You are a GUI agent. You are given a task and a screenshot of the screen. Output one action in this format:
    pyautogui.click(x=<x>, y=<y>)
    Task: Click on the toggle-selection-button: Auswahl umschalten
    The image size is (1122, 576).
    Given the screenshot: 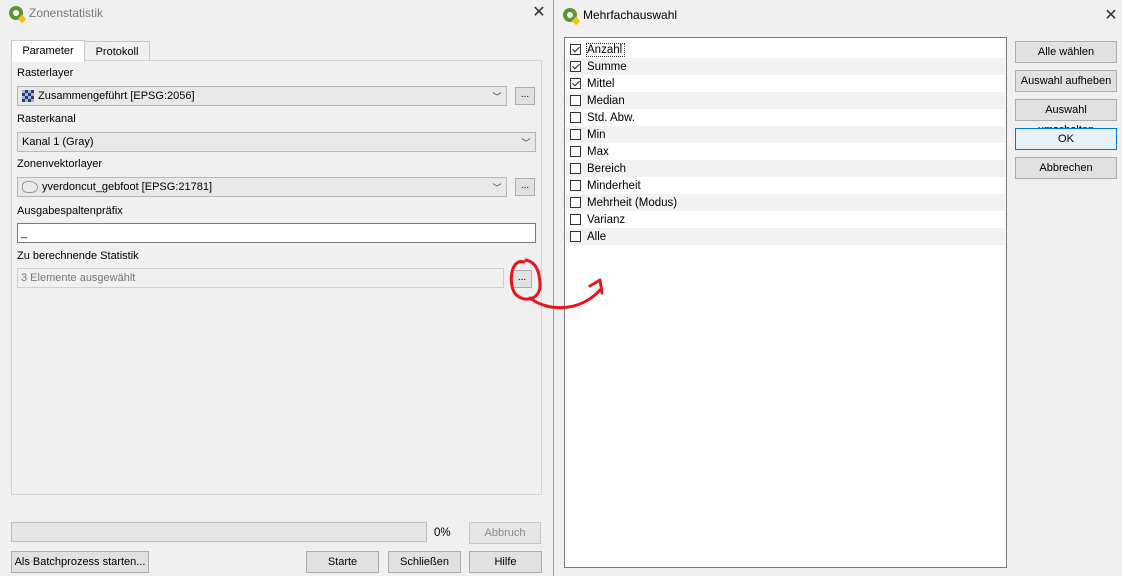 What is the action you would take?
    pyautogui.click(x=1066, y=117)
    